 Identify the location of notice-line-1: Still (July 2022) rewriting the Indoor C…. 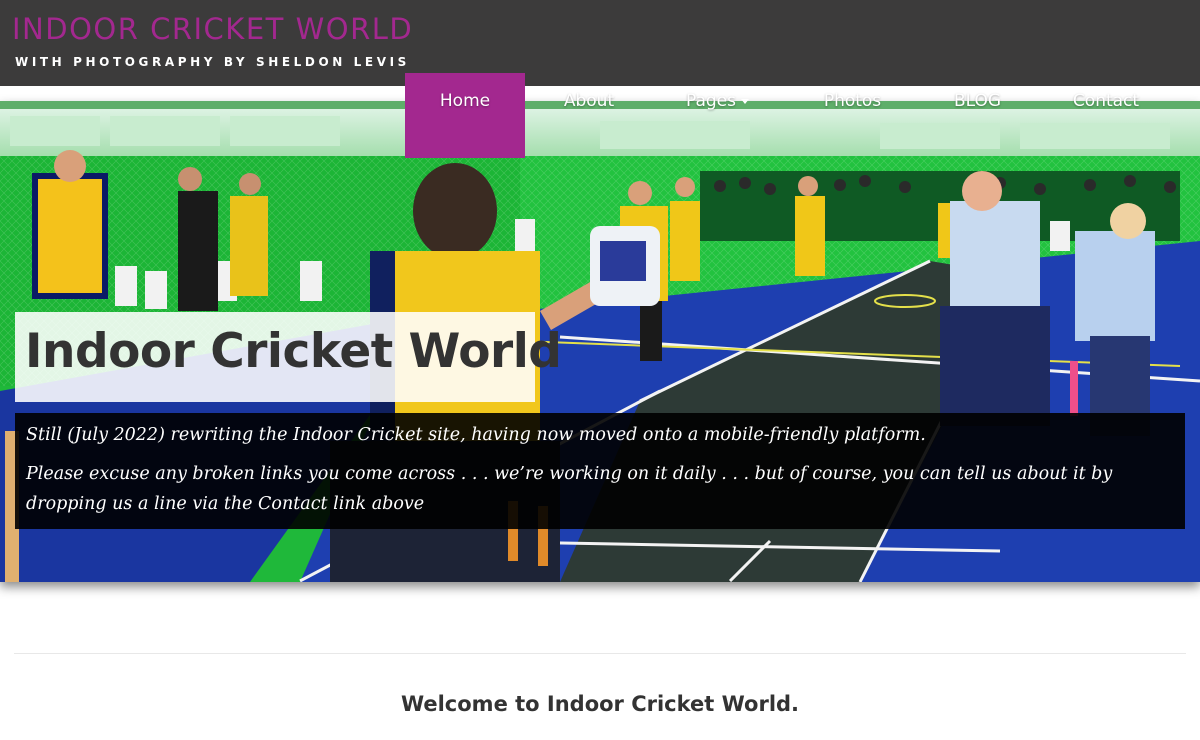
(476, 435).